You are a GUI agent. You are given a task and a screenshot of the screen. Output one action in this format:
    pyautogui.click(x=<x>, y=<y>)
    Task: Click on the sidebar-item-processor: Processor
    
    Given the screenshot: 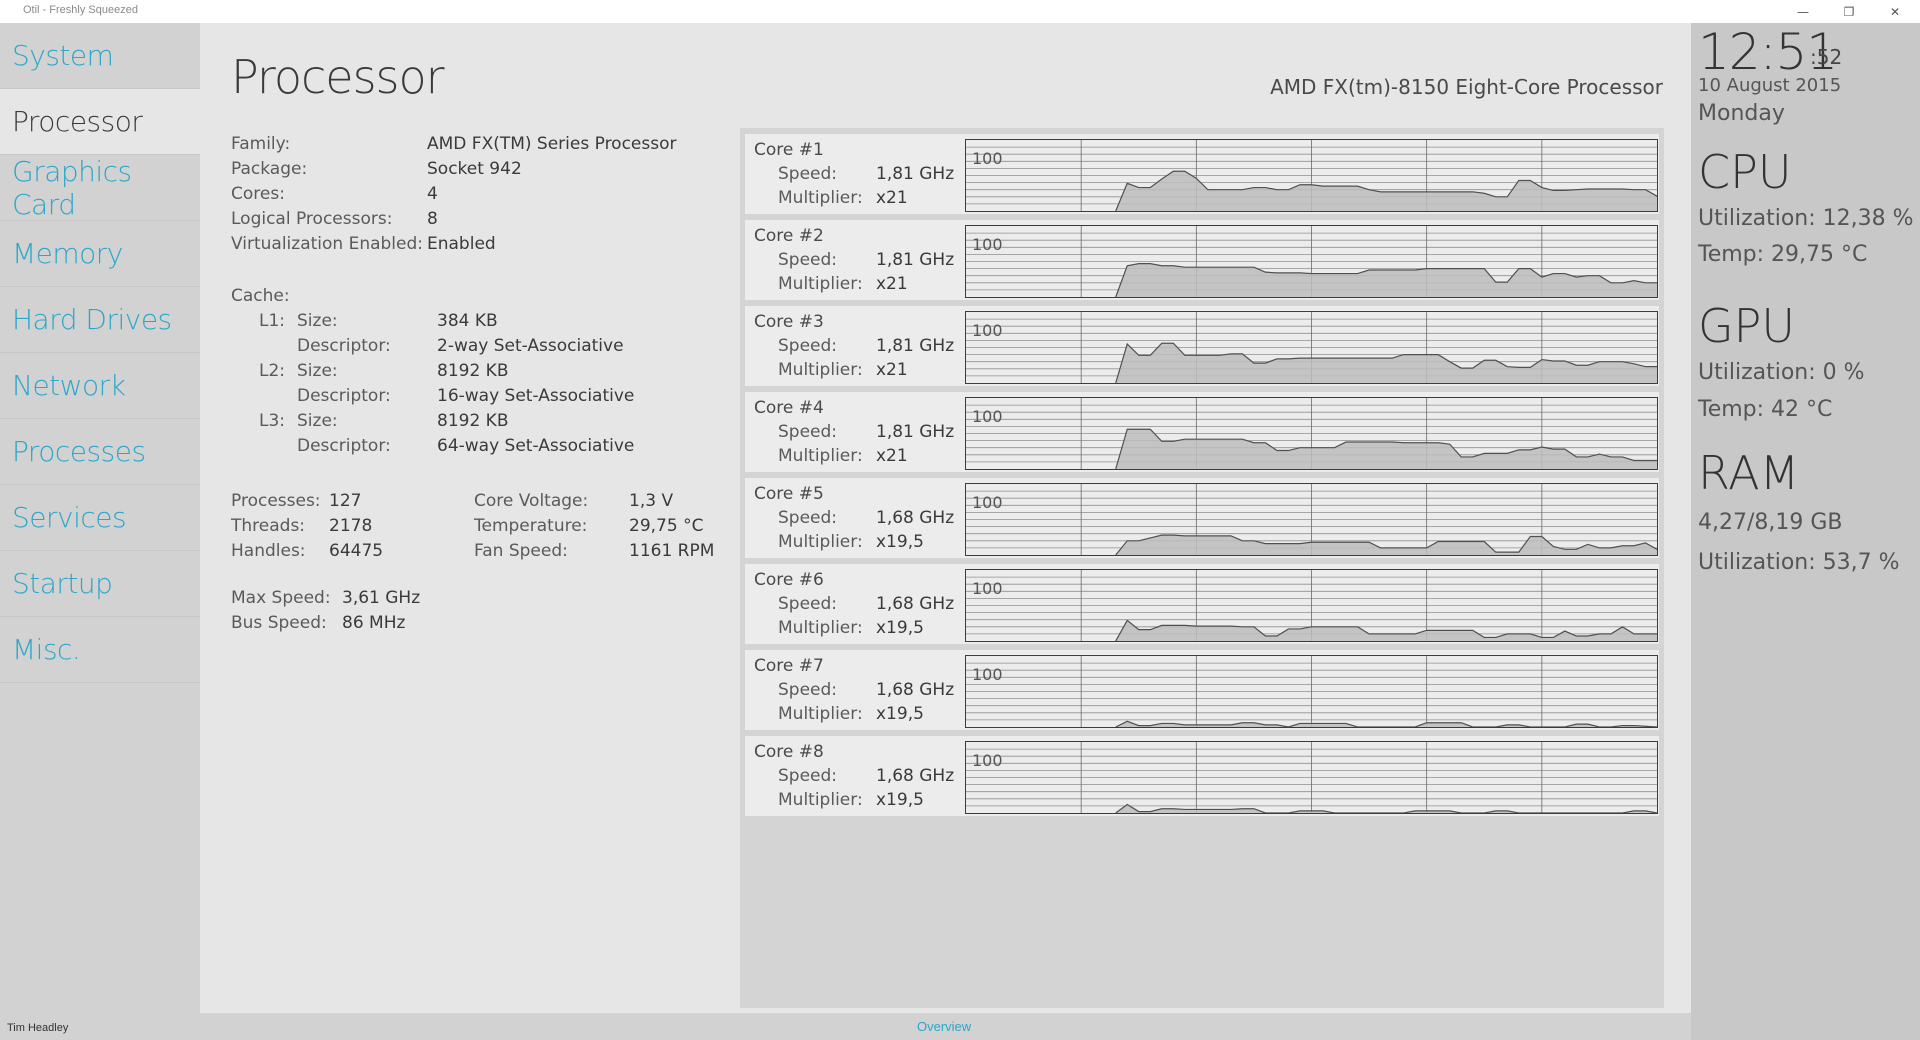 What is the action you would take?
    pyautogui.click(x=100, y=122)
    